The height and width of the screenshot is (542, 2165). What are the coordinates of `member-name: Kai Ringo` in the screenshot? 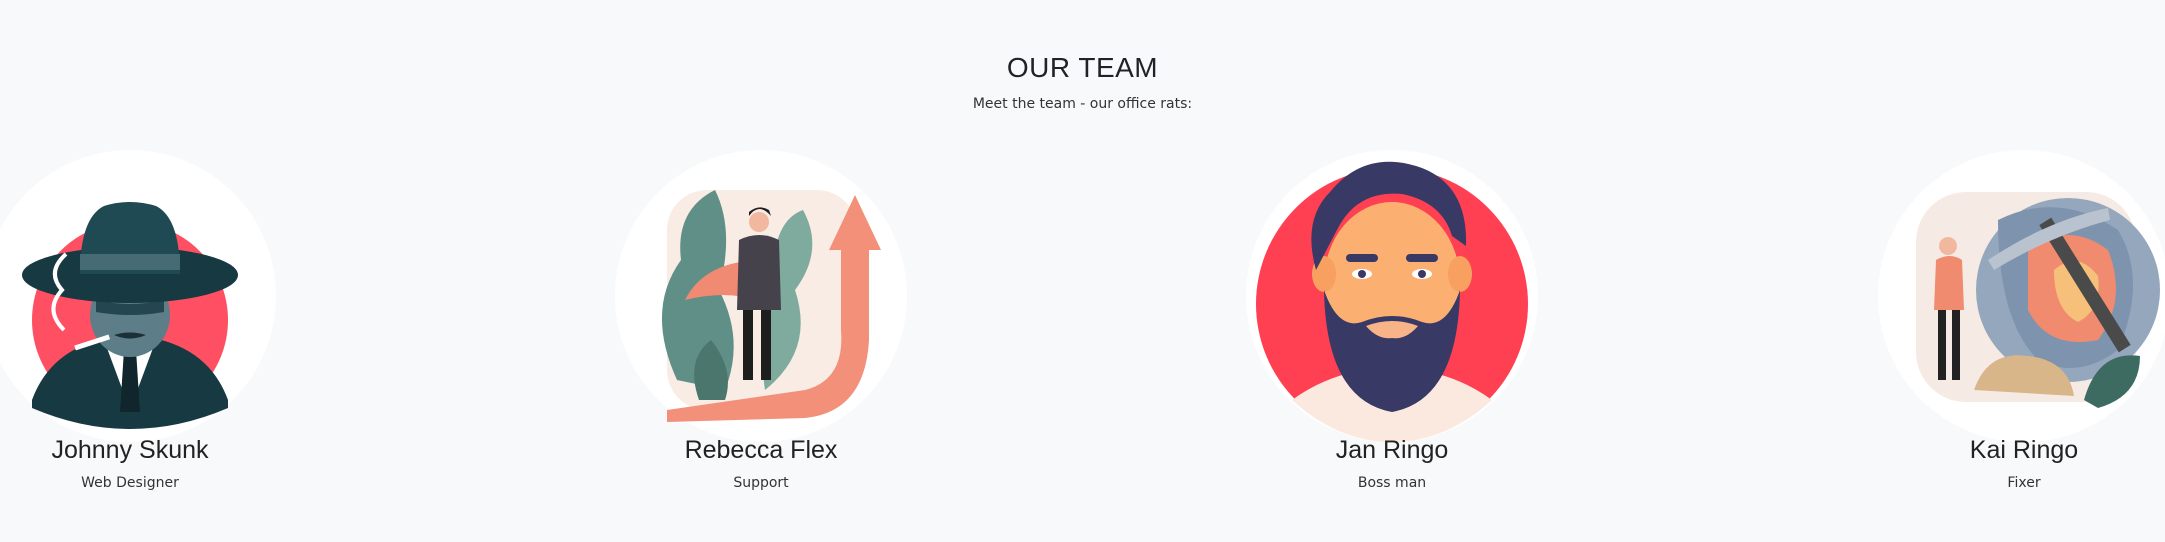 It's located at (2024, 450).